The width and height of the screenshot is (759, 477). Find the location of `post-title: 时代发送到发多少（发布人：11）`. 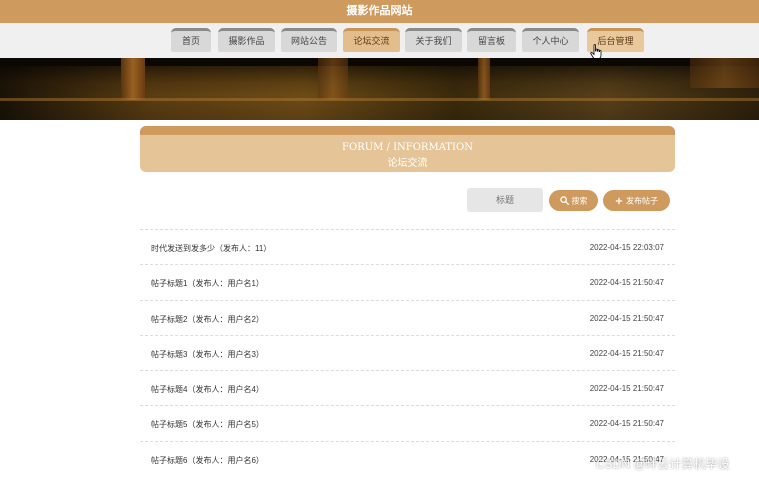

post-title: 时代发送到发多少（发布人：11） is located at coordinates (211, 248).